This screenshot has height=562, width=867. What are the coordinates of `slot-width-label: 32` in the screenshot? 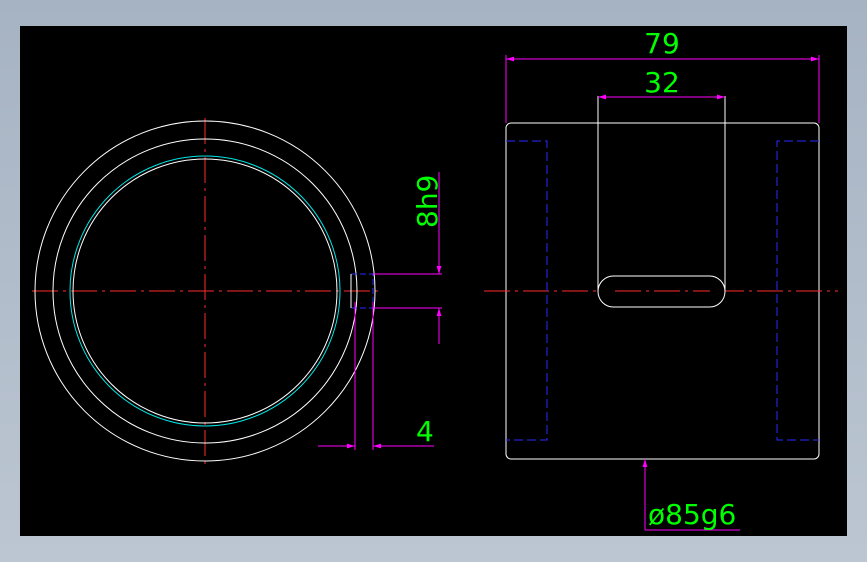 It's located at (662, 82).